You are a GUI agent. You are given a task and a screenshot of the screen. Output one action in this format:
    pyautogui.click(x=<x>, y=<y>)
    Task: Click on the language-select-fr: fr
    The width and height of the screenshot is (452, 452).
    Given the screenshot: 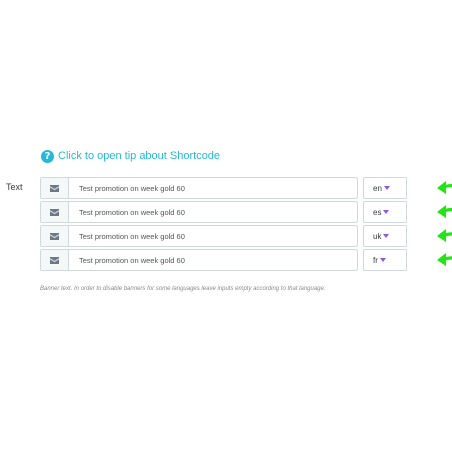 What is the action you would take?
    pyautogui.click(x=385, y=260)
    